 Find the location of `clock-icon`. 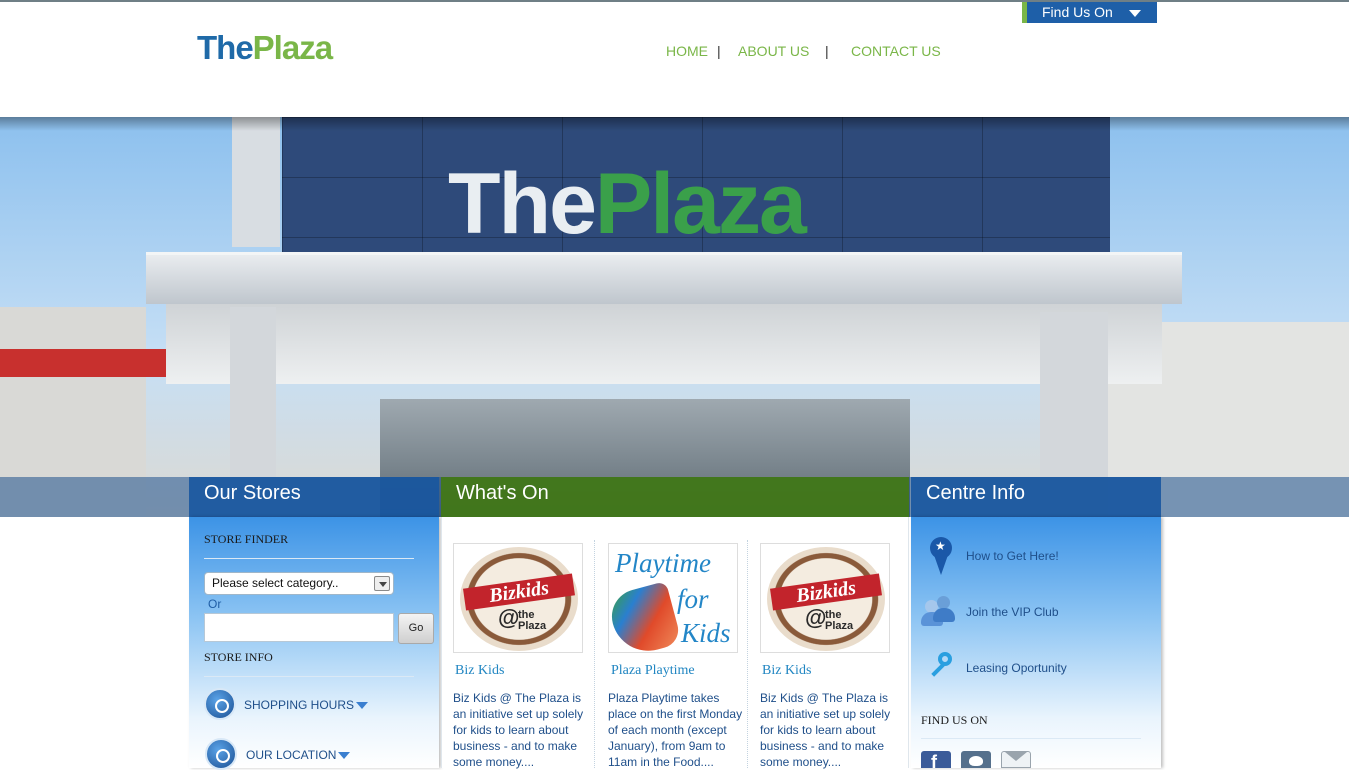

clock-icon is located at coordinates (220, 704).